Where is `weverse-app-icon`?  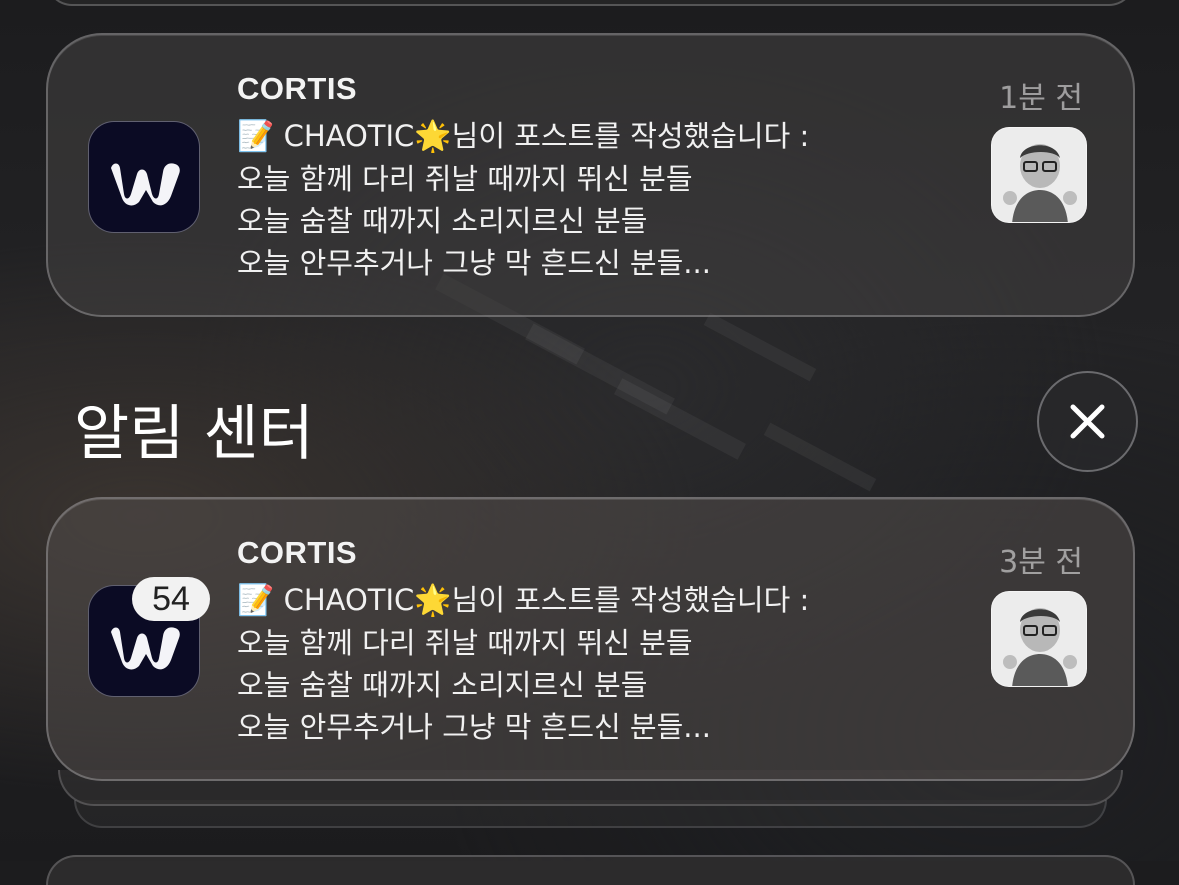 weverse-app-icon is located at coordinates (144, 177).